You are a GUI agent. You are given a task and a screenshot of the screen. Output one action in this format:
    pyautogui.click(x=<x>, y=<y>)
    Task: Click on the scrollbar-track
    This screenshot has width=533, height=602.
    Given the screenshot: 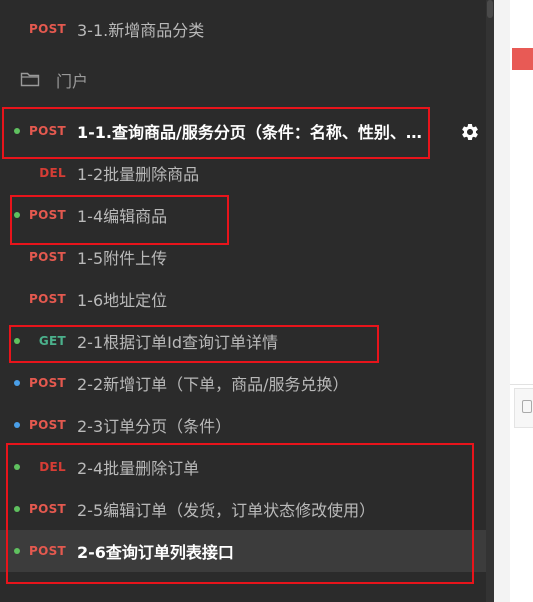 What is the action you would take?
    pyautogui.click(x=490, y=301)
    